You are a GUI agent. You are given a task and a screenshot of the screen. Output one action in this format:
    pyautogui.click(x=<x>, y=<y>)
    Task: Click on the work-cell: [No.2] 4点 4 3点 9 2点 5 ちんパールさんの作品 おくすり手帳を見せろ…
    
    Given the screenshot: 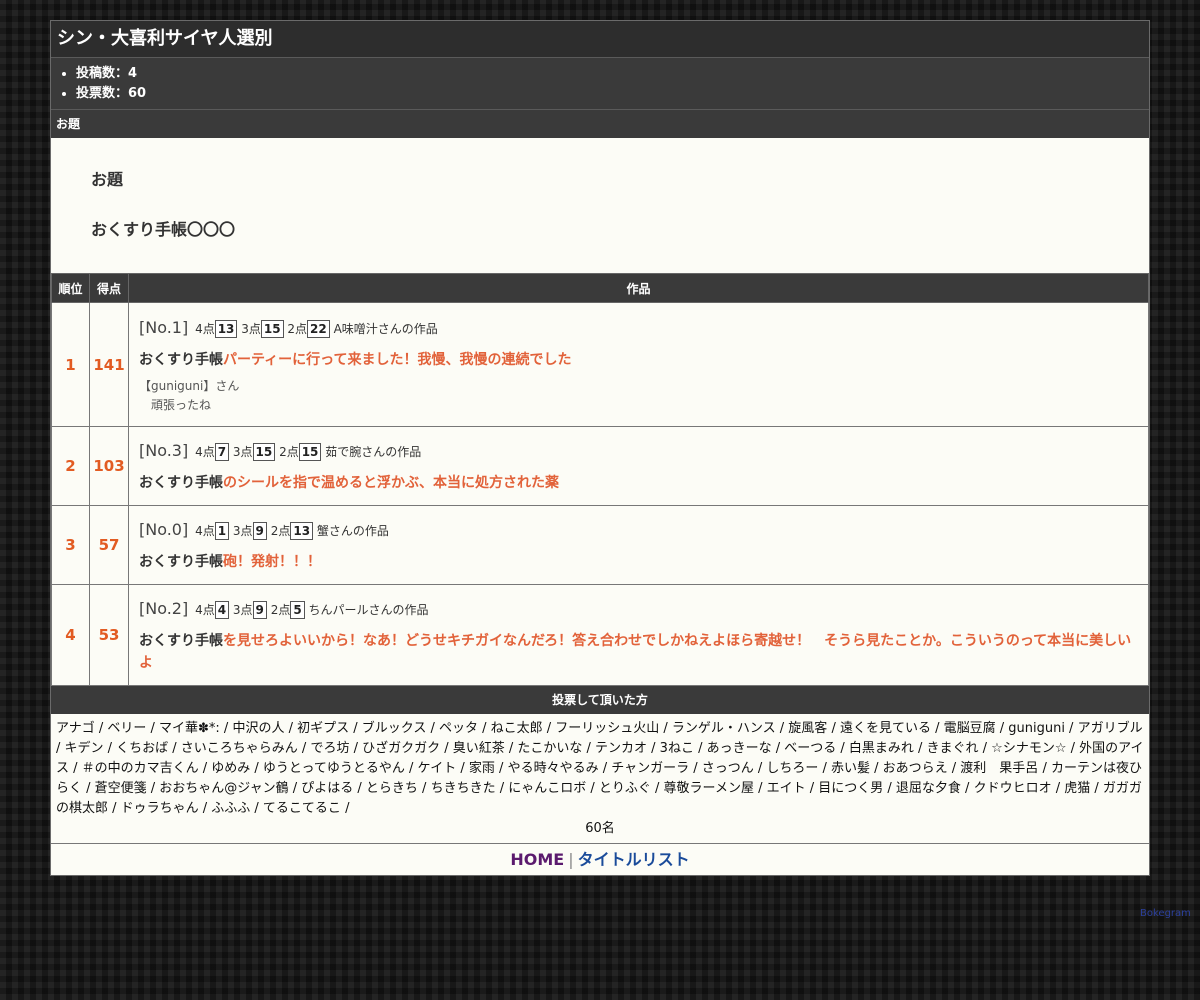 What is the action you would take?
    pyautogui.click(x=638, y=635)
    